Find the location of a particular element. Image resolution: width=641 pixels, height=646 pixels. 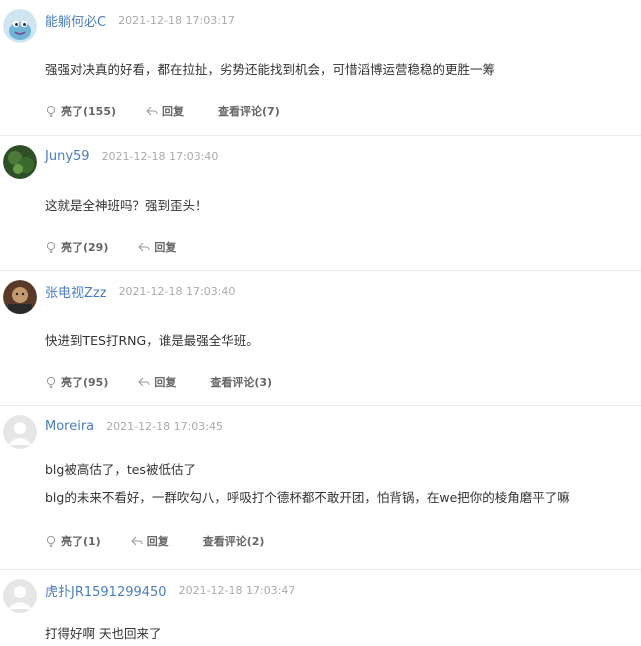

like-count: 亮了(155) is located at coordinates (89, 111).